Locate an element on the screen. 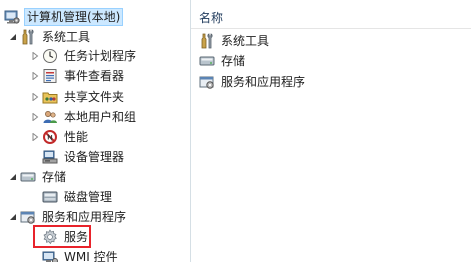  shared-folder-icon is located at coordinates (50, 97).